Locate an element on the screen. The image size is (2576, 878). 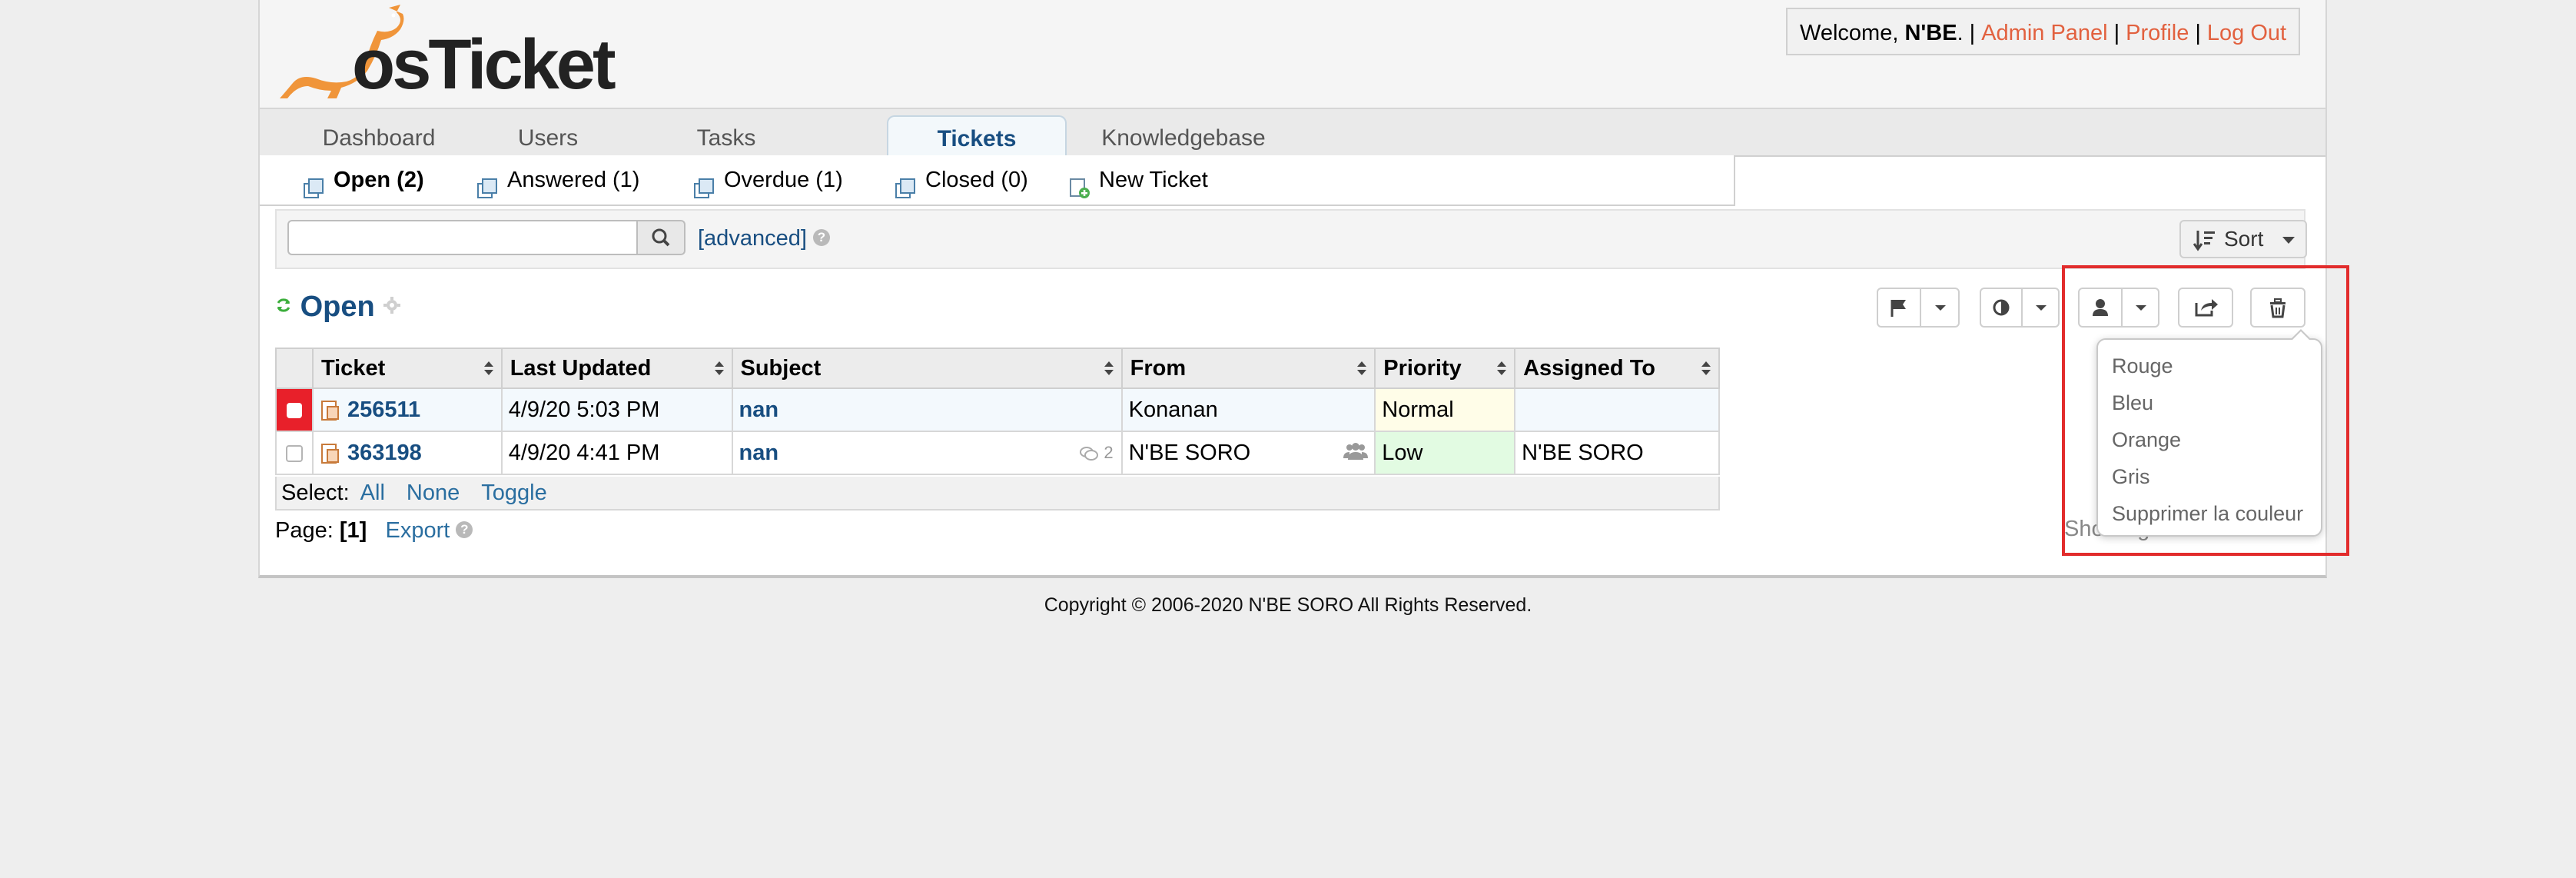
osticket-logo: osTicket is located at coordinates (445, 52).